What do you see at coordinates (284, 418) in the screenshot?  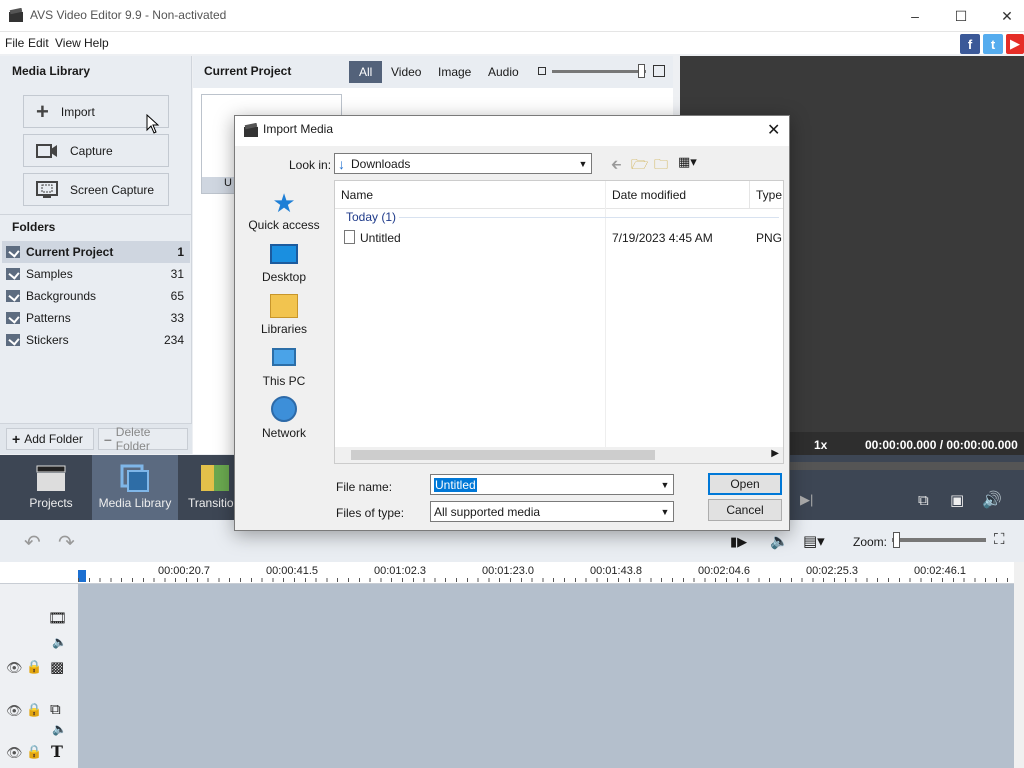 I see `place-network: Network` at bounding box center [284, 418].